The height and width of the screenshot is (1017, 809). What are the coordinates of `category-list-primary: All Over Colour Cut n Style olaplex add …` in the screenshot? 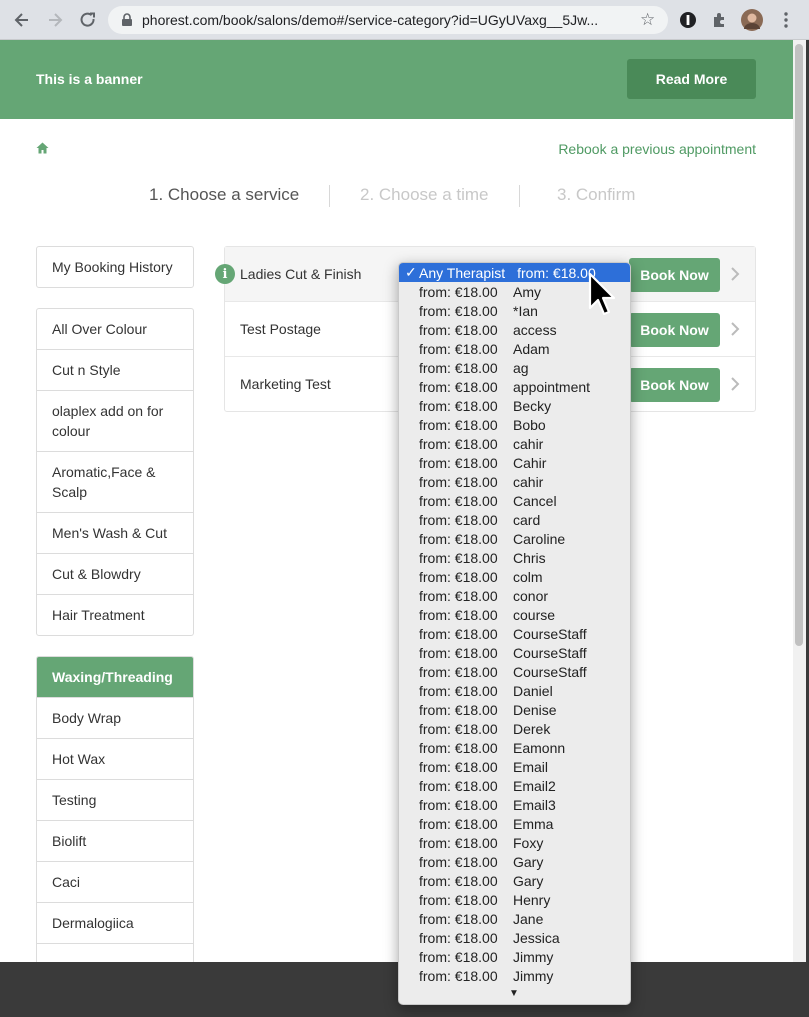 It's located at (115, 472).